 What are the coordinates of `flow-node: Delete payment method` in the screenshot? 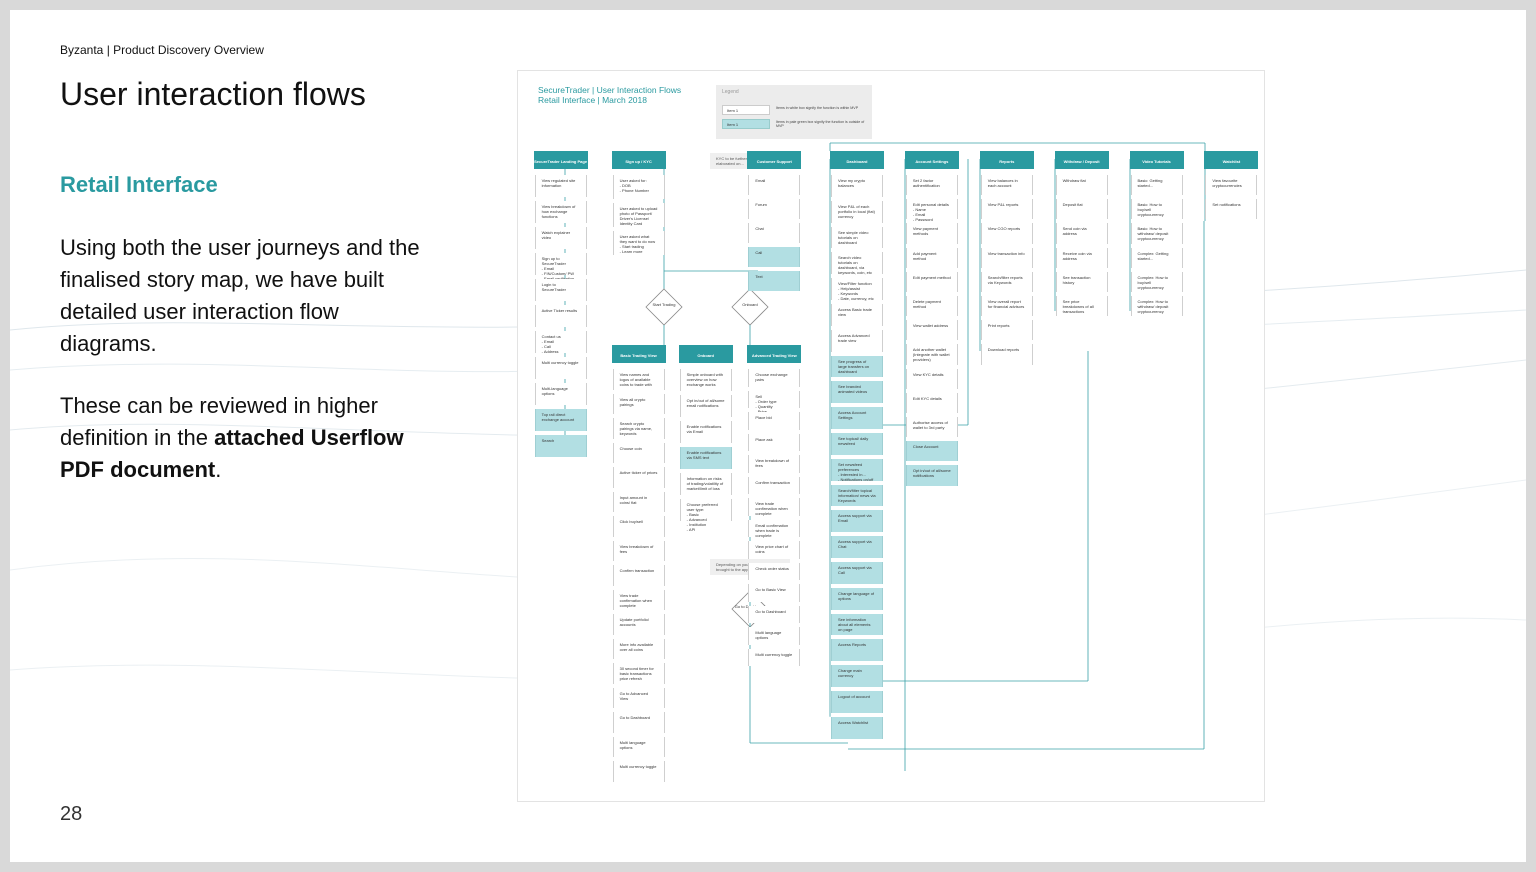 It's located at (931, 306).